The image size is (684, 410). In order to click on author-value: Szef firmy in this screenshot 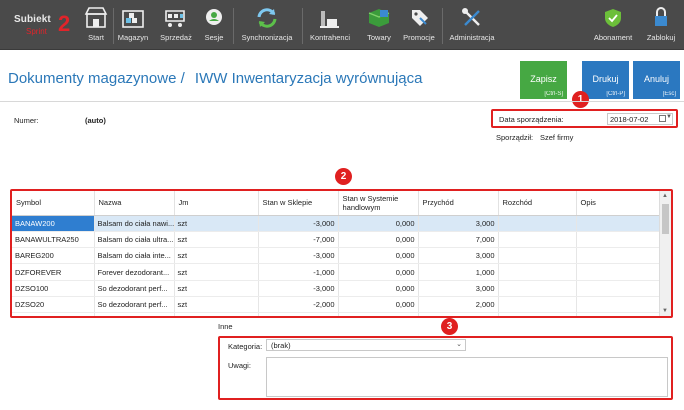, I will do `click(557, 137)`.